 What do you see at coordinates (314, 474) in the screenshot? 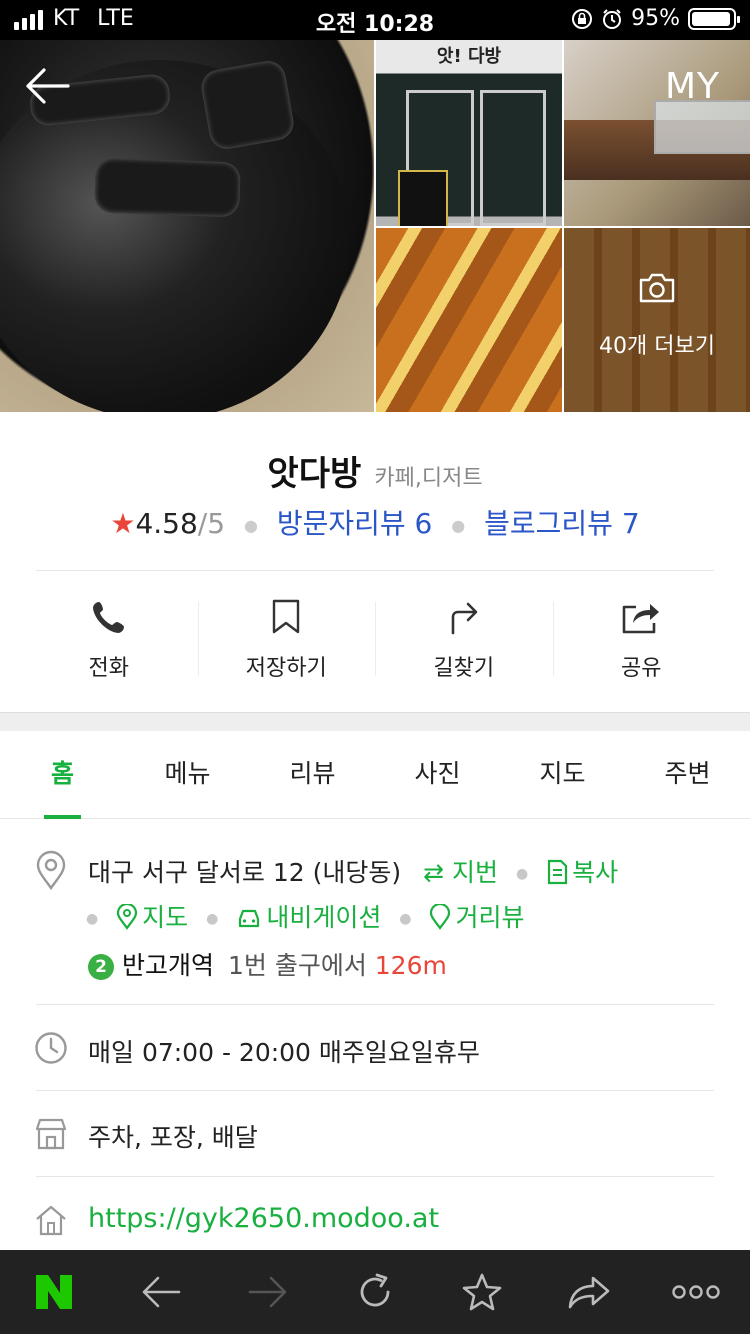
I see `place-name: 앗다방` at bounding box center [314, 474].